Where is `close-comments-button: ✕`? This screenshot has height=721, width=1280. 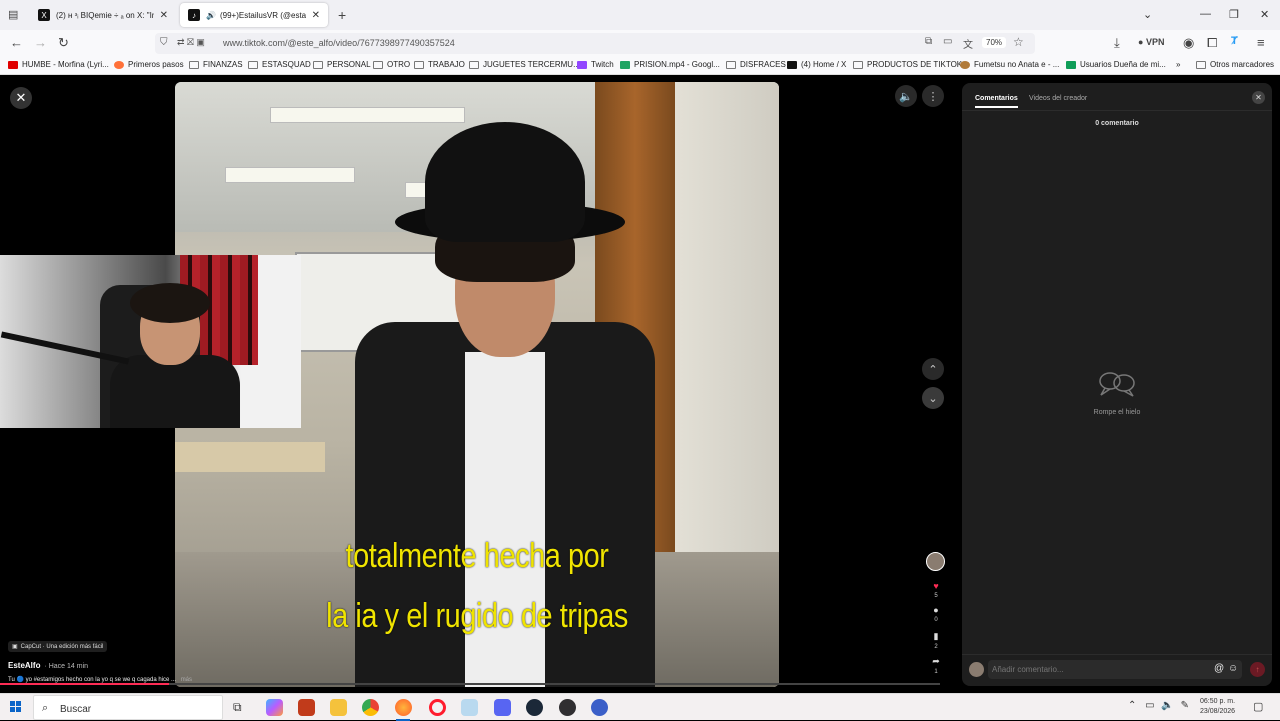
close-comments-button: ✕ is located at coordinates (1258, 97).